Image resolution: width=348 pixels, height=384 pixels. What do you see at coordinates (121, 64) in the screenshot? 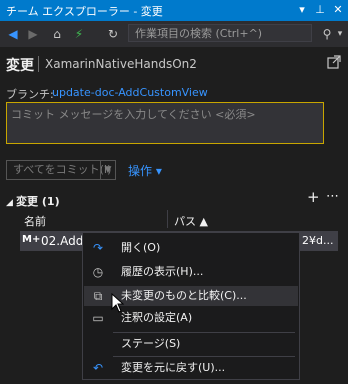
I see `repository-name: XamarinNativeHandsOn2` at bounding box center [121, 64].